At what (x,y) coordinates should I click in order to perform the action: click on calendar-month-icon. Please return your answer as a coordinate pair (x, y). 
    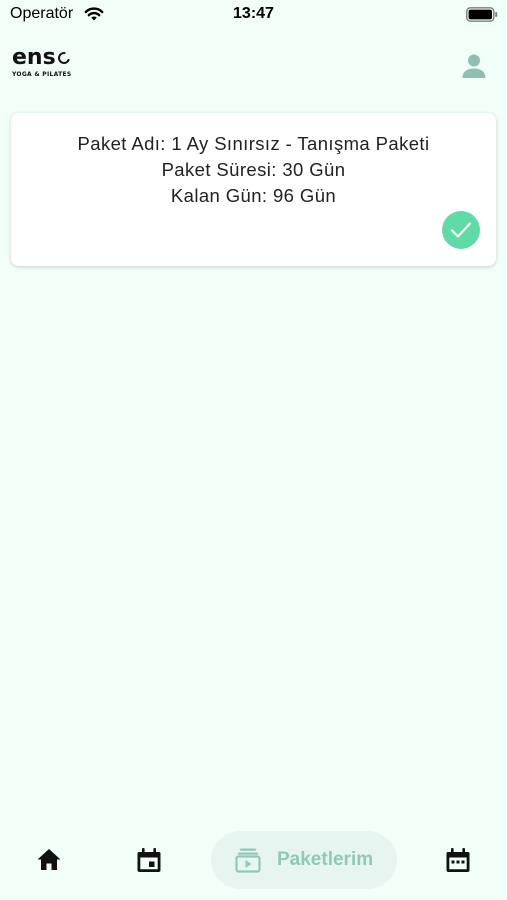
    Looking at the image, I should click on (458, 860).